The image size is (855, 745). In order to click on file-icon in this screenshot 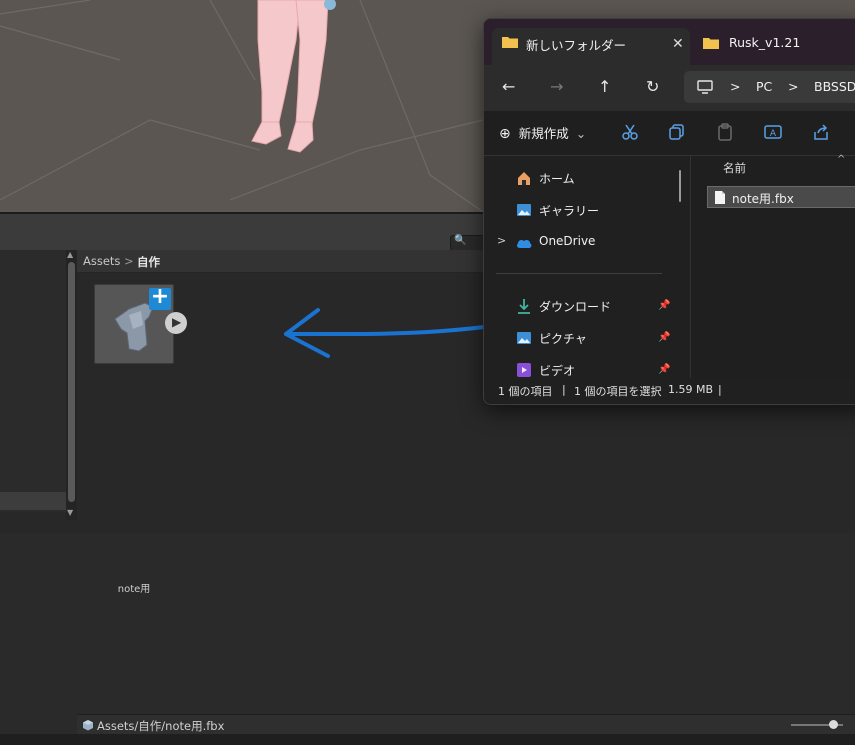, I will do `click(720, 197)`.